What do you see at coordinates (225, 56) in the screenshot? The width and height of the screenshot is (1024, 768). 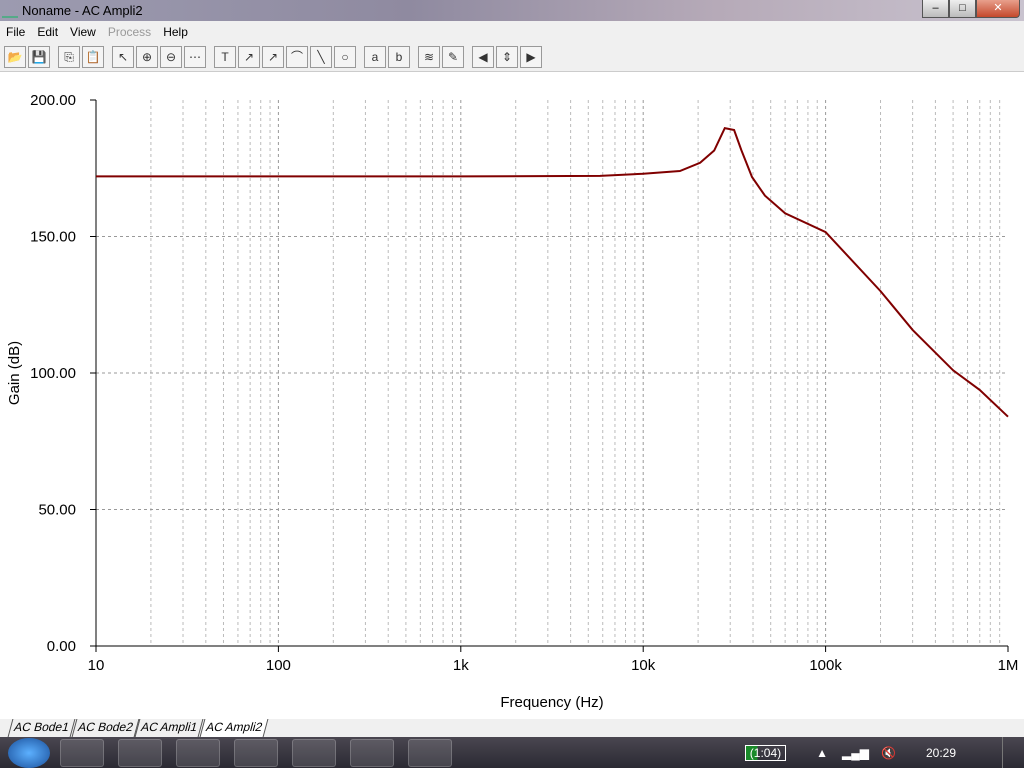 I see `text-icon: T` at bounding box center [225, 56].